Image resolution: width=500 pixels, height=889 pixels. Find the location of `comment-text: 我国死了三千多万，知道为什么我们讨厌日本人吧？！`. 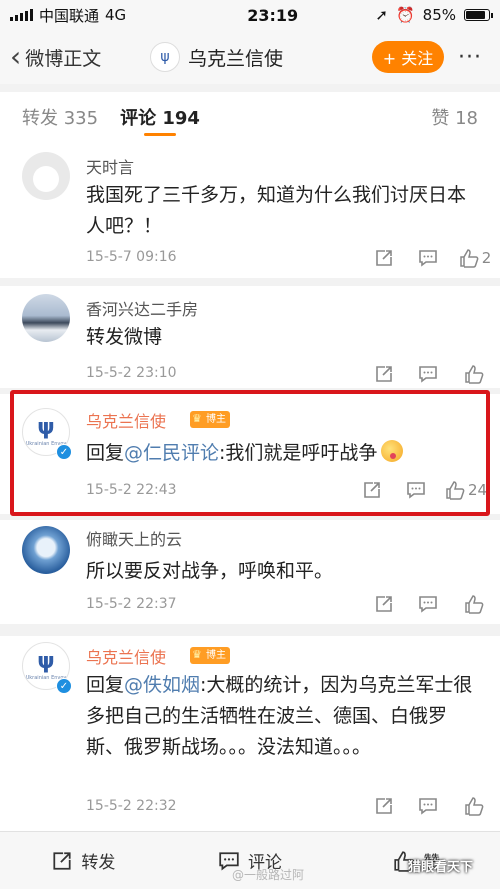

comment-text: 我国死了三千多万，知道为什么我们讨厌日本人吧？！ is located at coordinates (276, 210).